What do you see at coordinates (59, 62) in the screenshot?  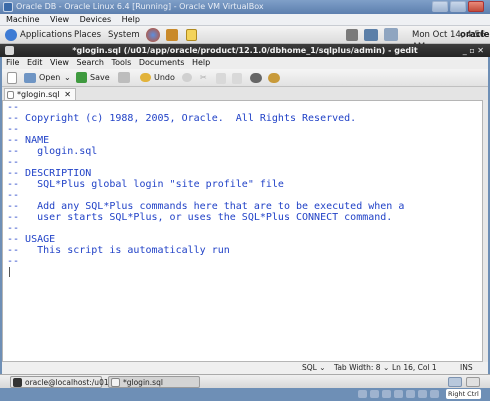 I see `menu-view: View` at bounding box center [59, 62].